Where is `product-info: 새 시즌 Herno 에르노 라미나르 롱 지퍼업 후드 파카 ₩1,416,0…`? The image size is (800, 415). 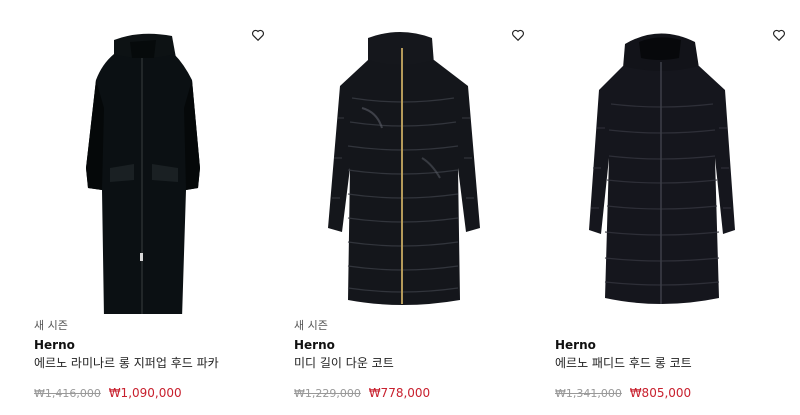 product-info: 새 시즌 Herno 에르노 라미나르 롱 지퍼업 후드 파카 ₩1,416,0… is located at coordinates (149, 360).